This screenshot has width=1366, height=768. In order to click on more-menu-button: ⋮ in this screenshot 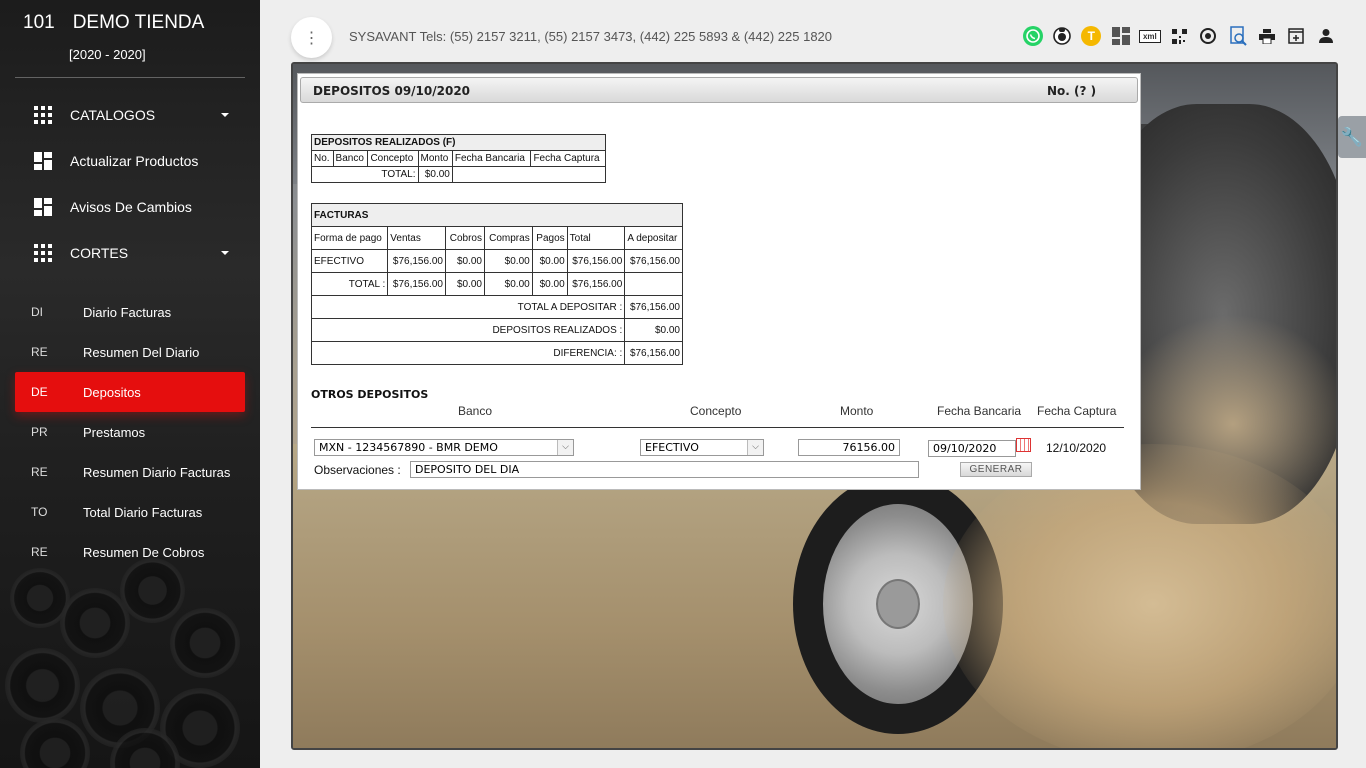, I will do `click(311, 37)`.